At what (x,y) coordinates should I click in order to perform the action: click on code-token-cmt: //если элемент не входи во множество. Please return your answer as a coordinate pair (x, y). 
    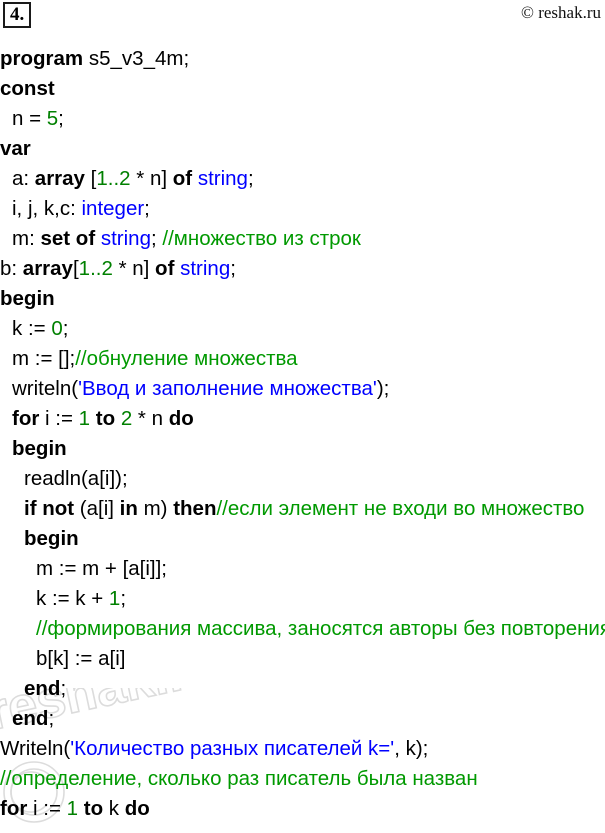
    Looking at the image, I should click on (400, 508).